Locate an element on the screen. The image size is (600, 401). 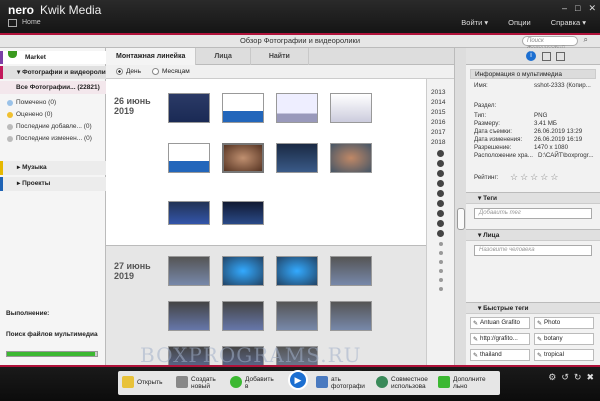
year-2014: 2014 is located at coordinates (438, 102).